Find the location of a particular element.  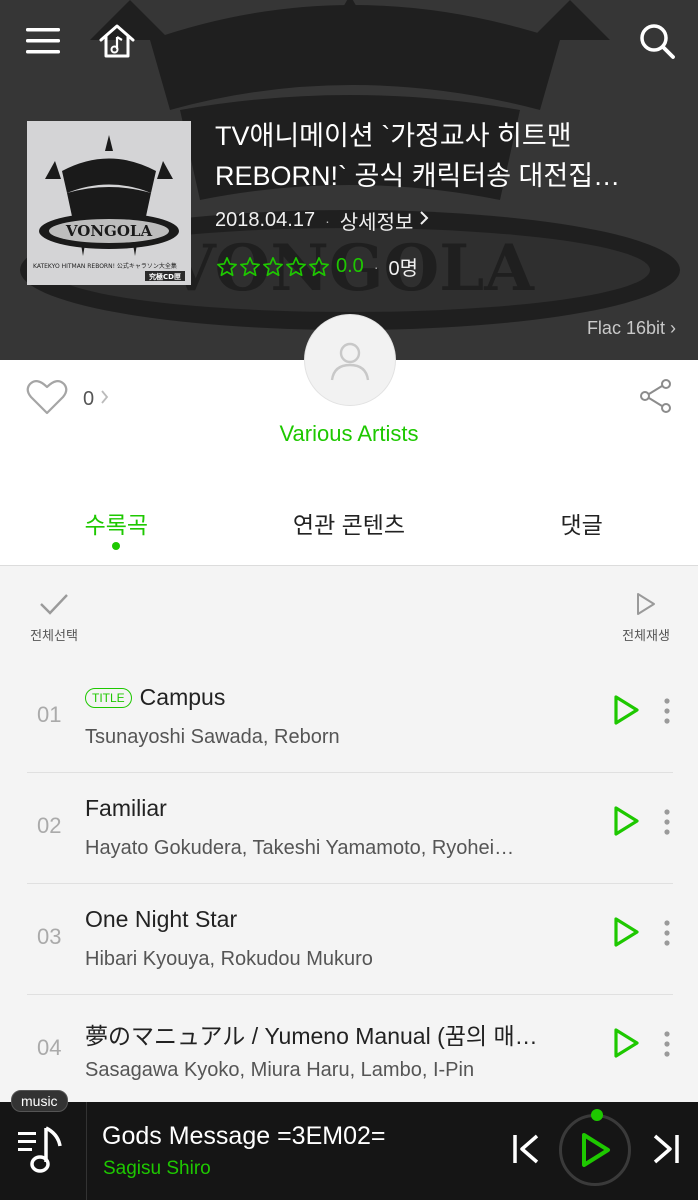

chevron-right-icon: › is located at coordinates (673, 328).